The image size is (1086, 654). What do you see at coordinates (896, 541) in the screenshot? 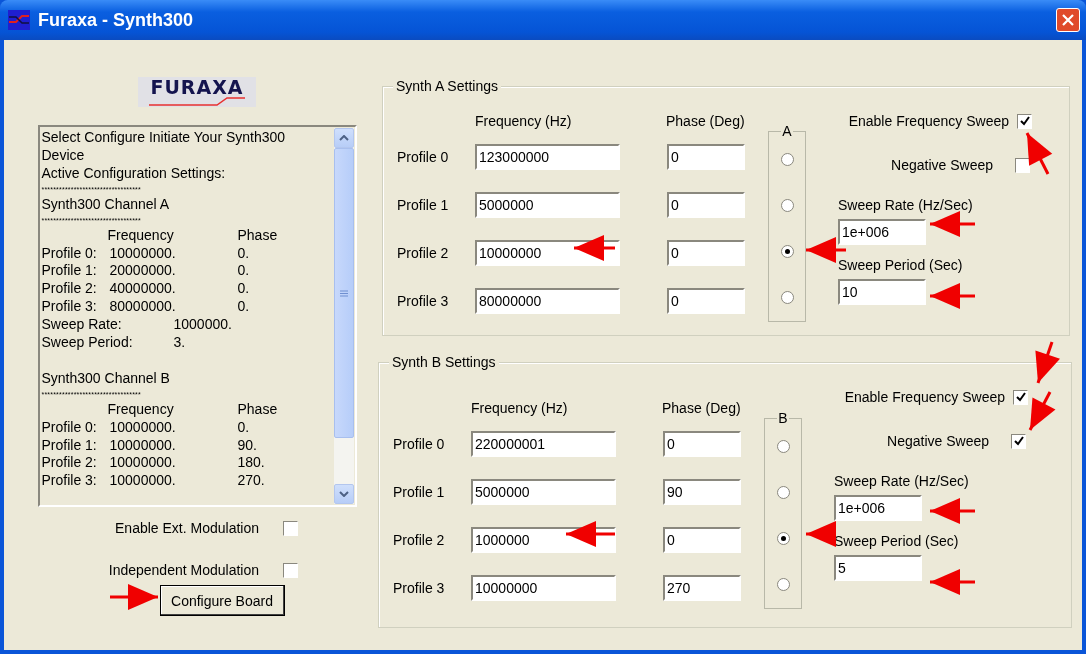
I see `field-label: Sweep Period (Sec)` at bounding box center [896, 541].